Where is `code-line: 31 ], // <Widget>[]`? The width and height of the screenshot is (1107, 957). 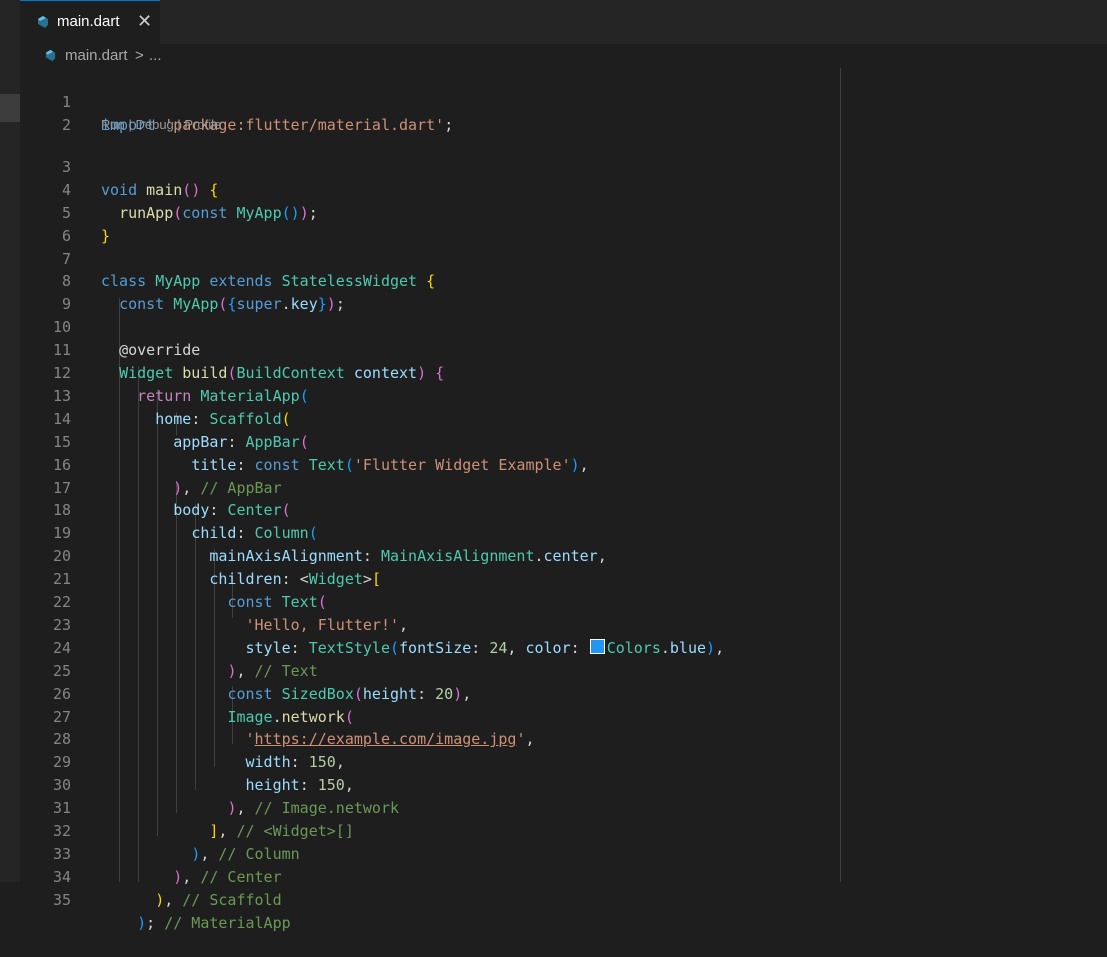 code-line: 31 ], // <Widget>[] is located at coordinates (563, 807).